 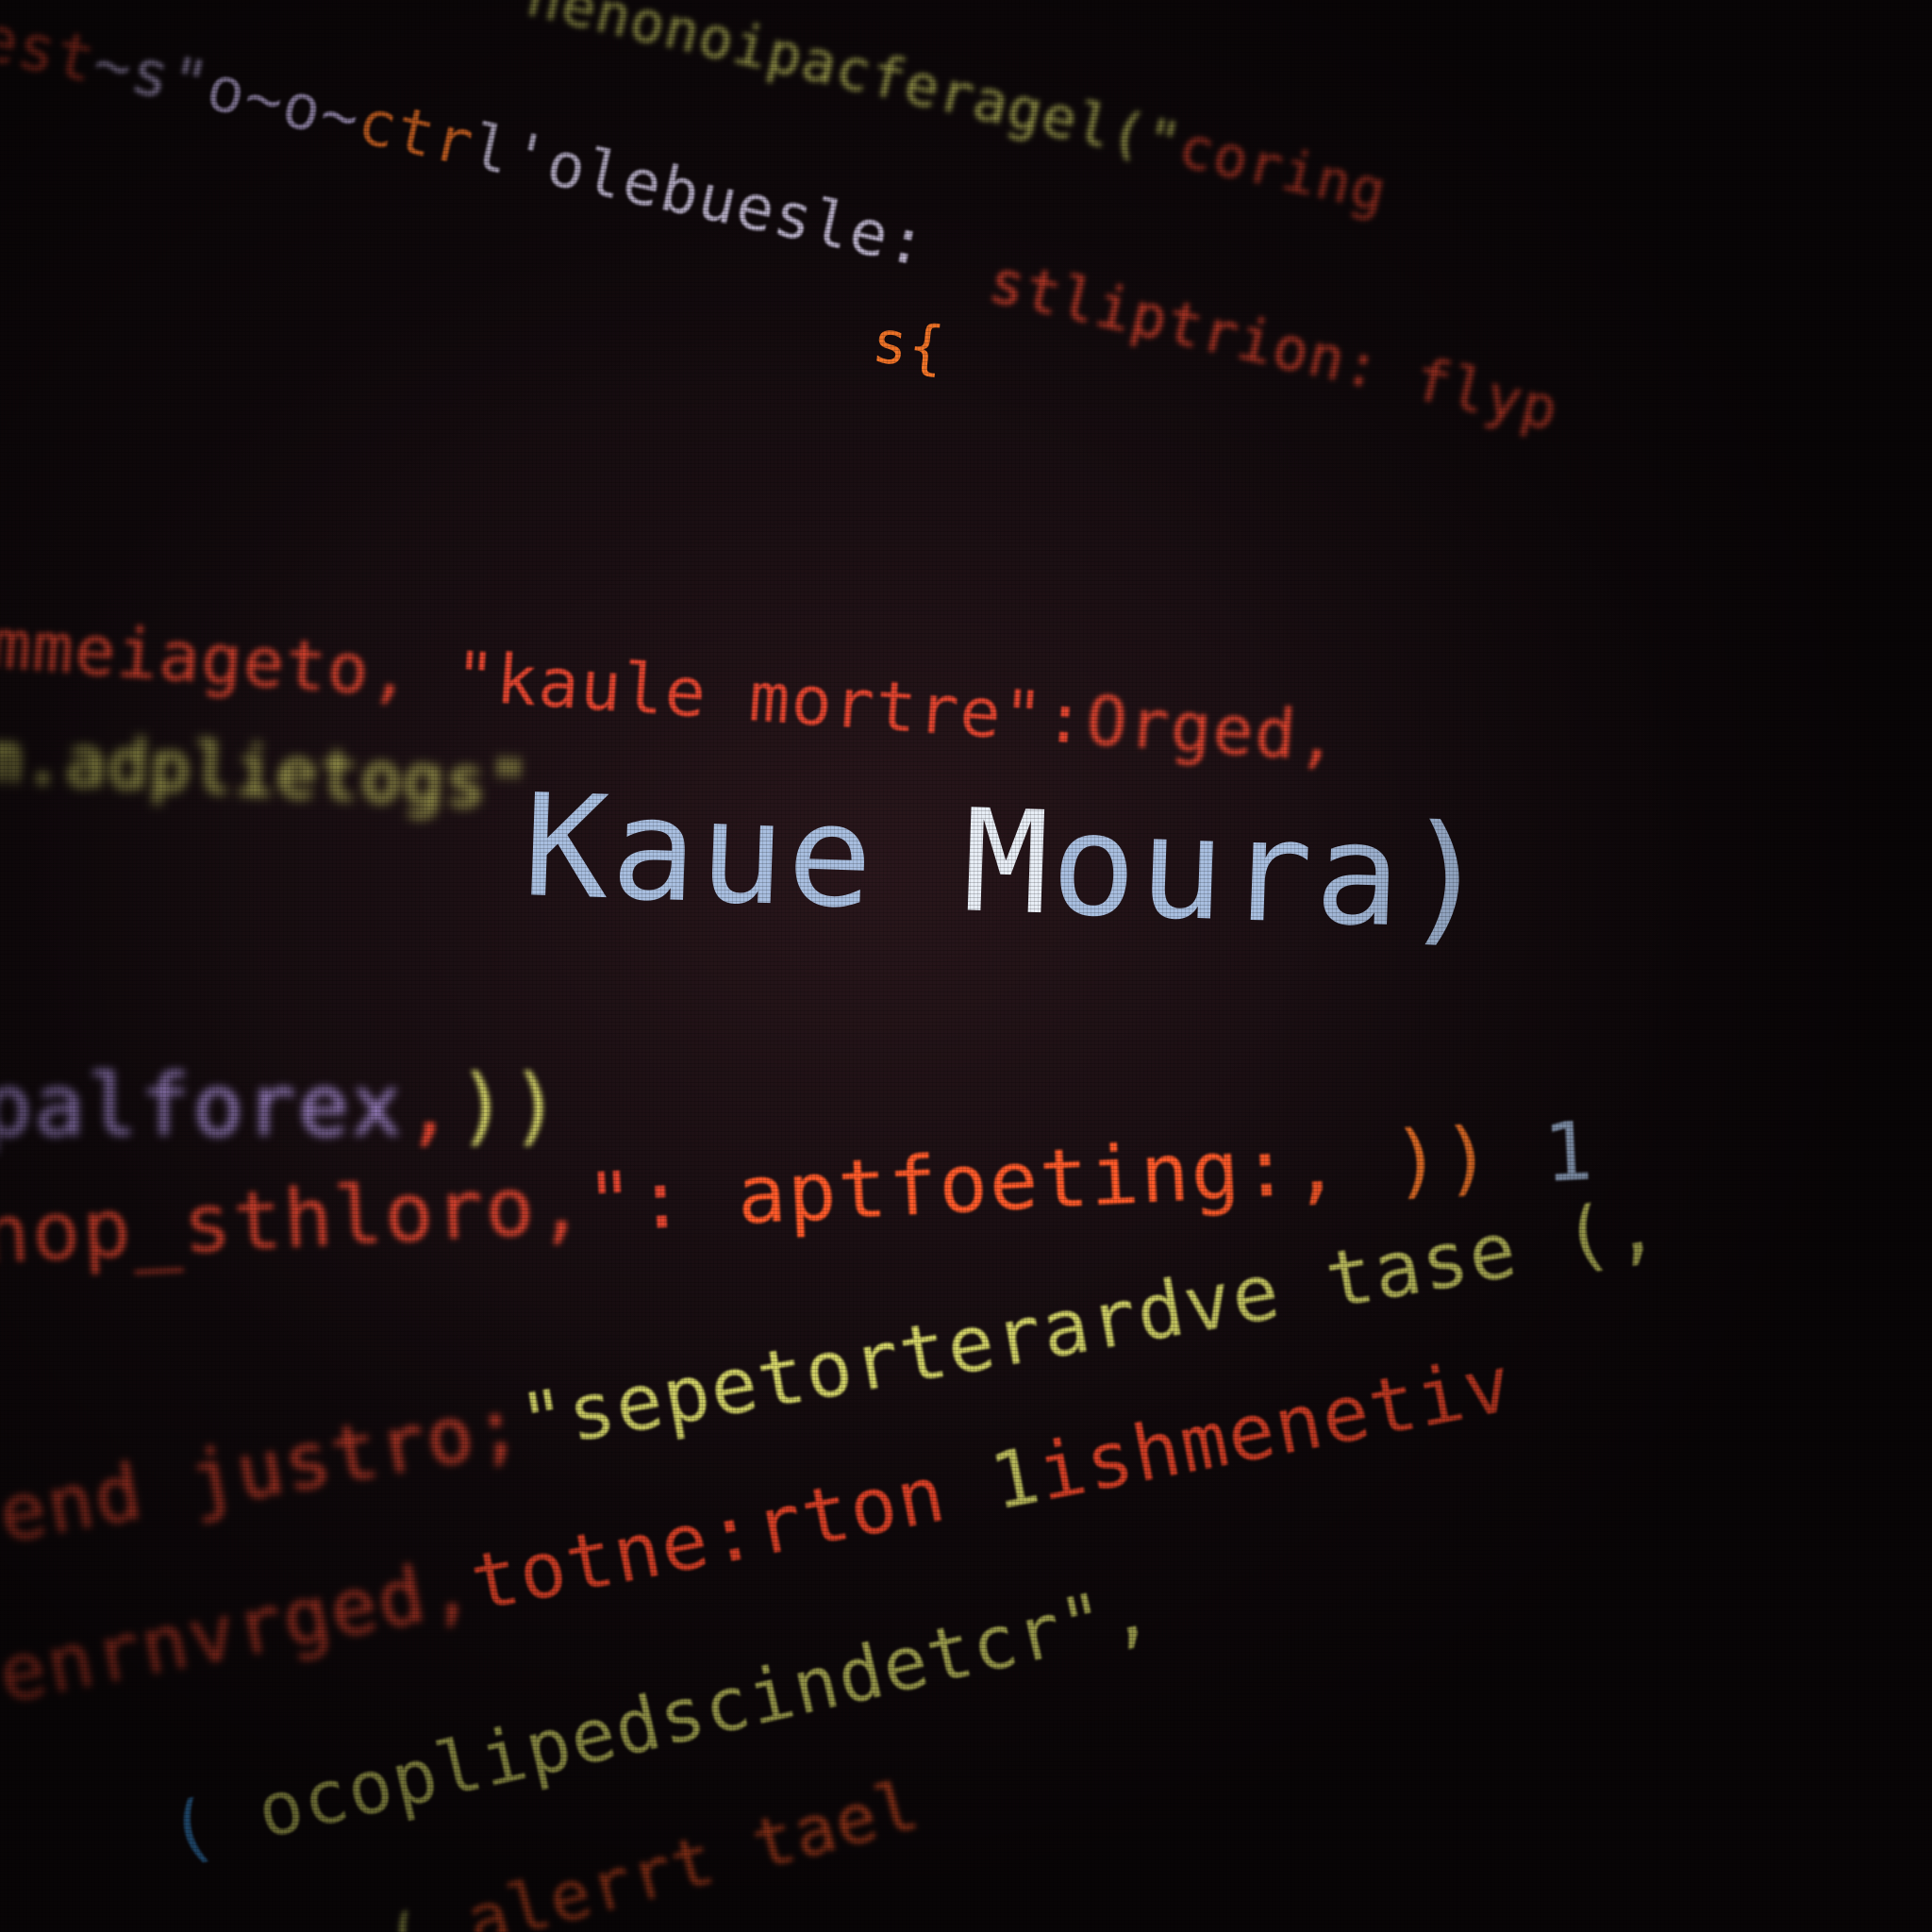 What do you see at coordinates (1447, 878) in the screenshot?
I see `code-token: )` at bounding box center [1447, 878].